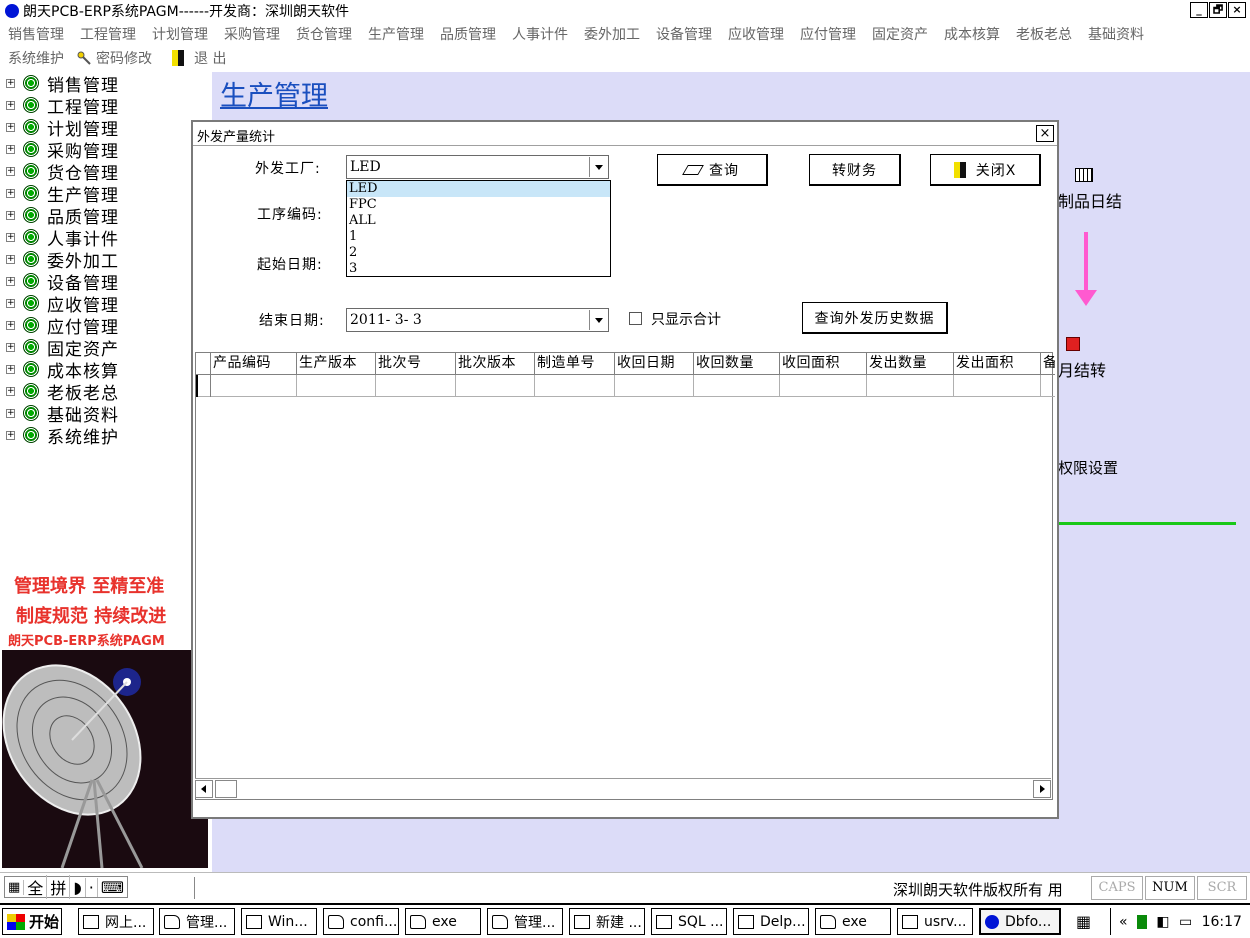 The width and height of the screenshot is (1250, 938). I want to click on column-header: 制造单号, so click(575, 364).